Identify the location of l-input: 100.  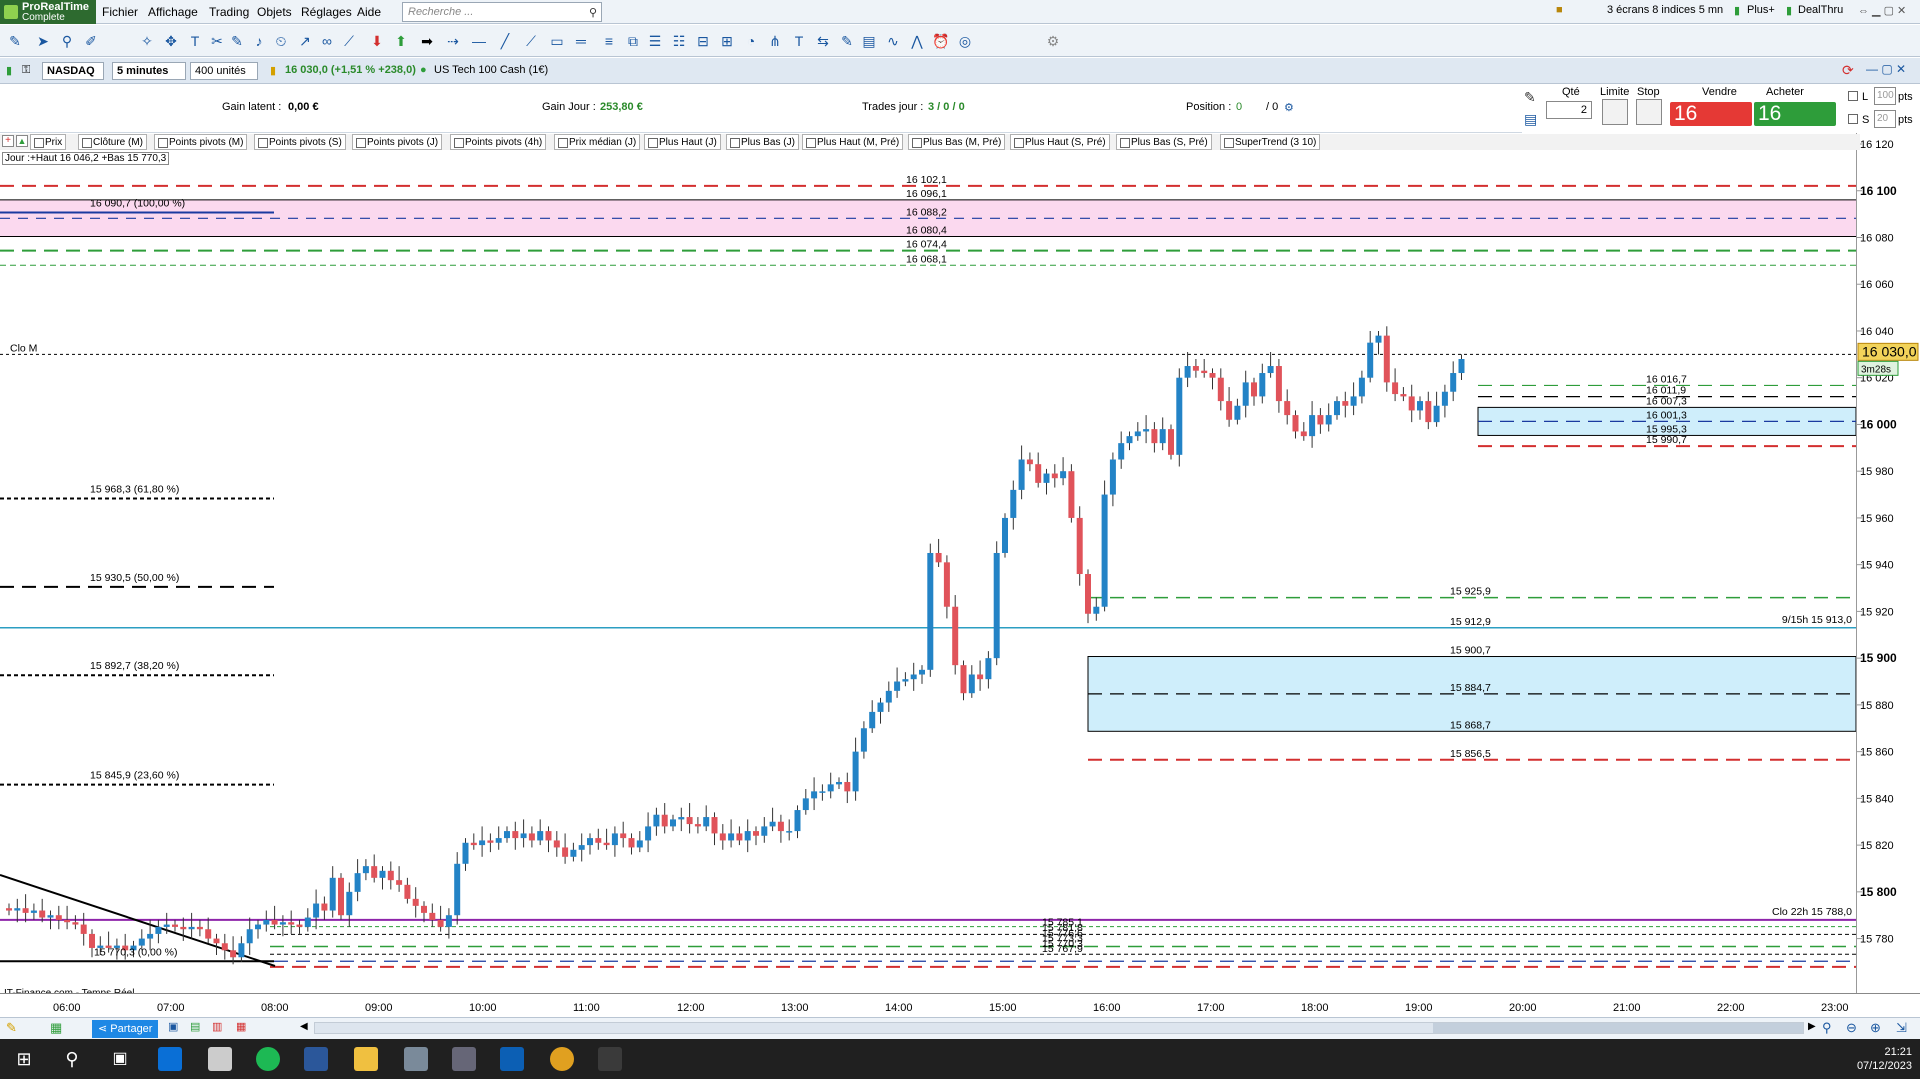
(1885, 96).